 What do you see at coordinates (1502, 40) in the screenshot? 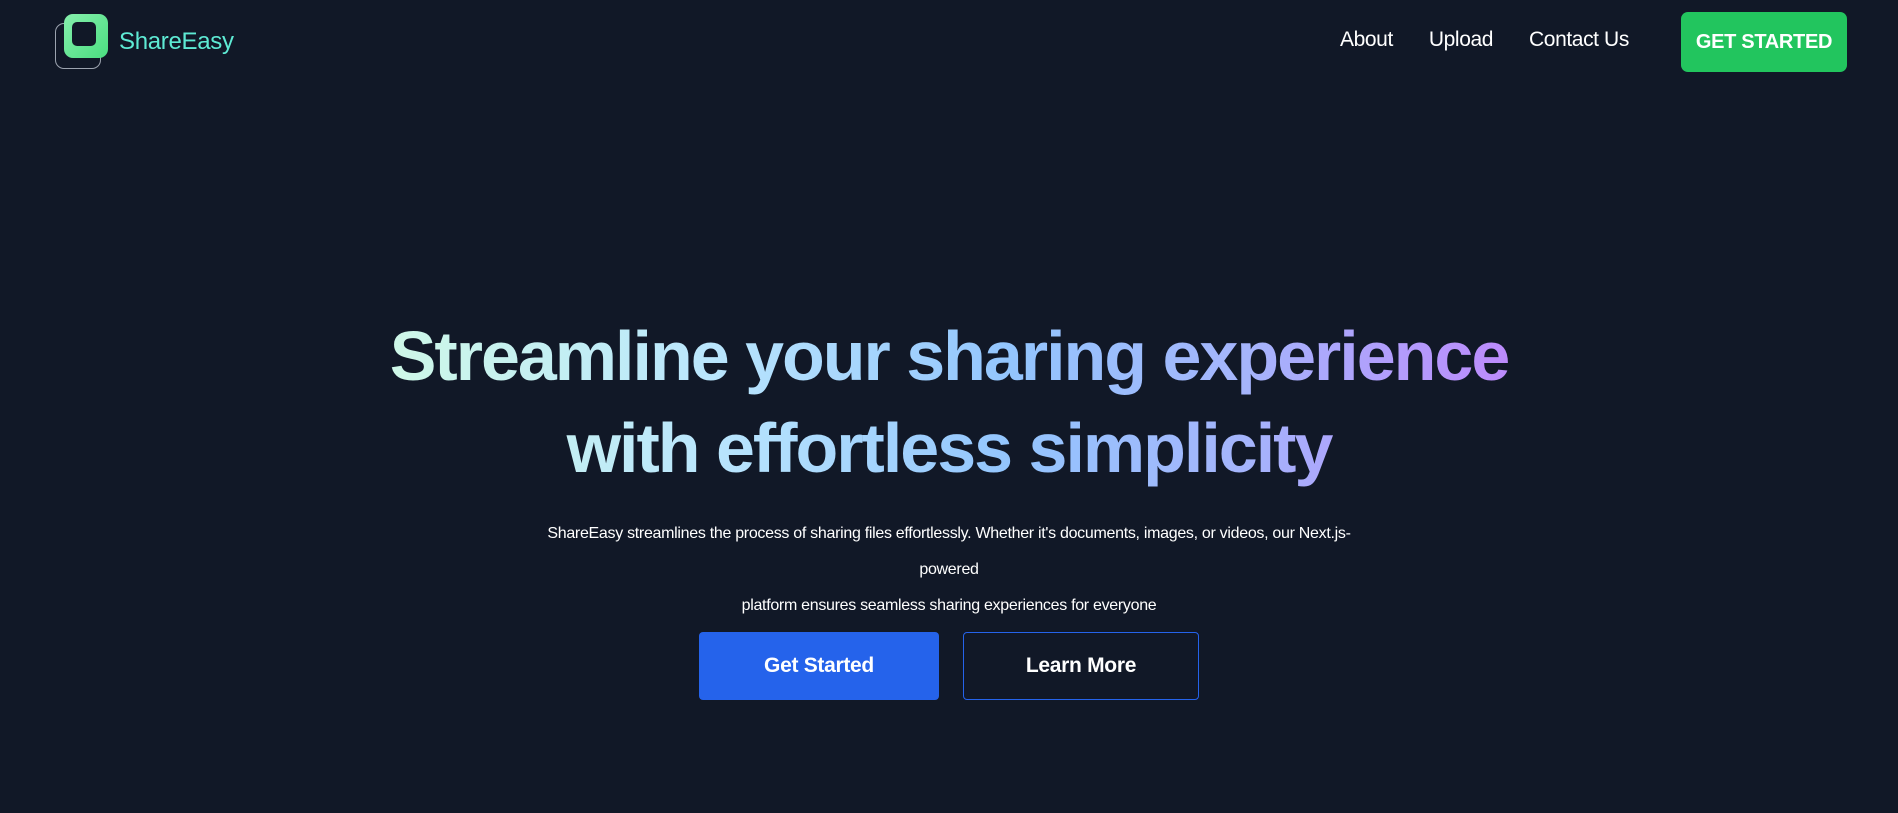
I see `nav-links: About Upload Contact Us` at bounding box center [1502, 40].